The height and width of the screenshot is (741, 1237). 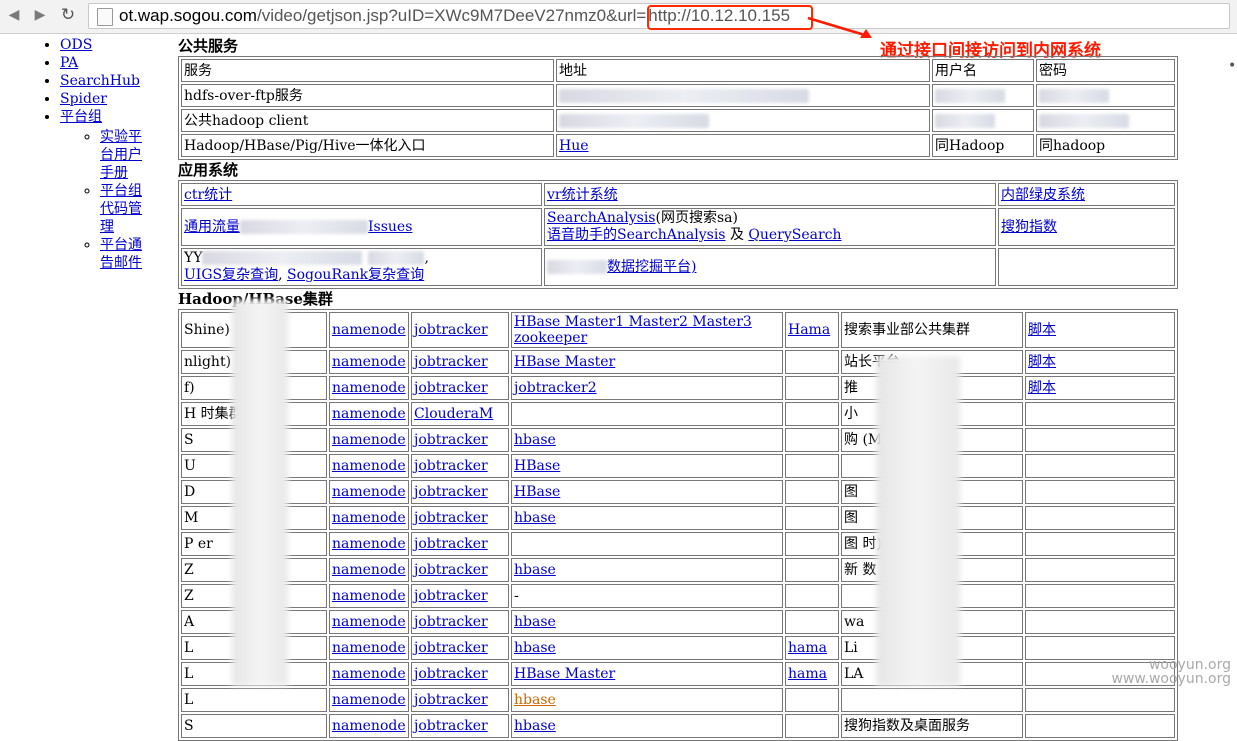 I want to click on nav-link-platform: 平台组, so click(x=81, y=117).